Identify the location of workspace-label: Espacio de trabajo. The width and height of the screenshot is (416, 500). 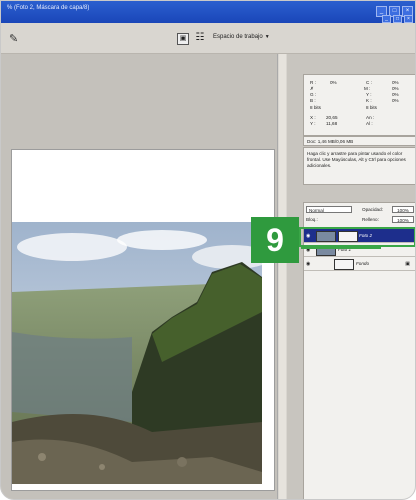
(238, 37).